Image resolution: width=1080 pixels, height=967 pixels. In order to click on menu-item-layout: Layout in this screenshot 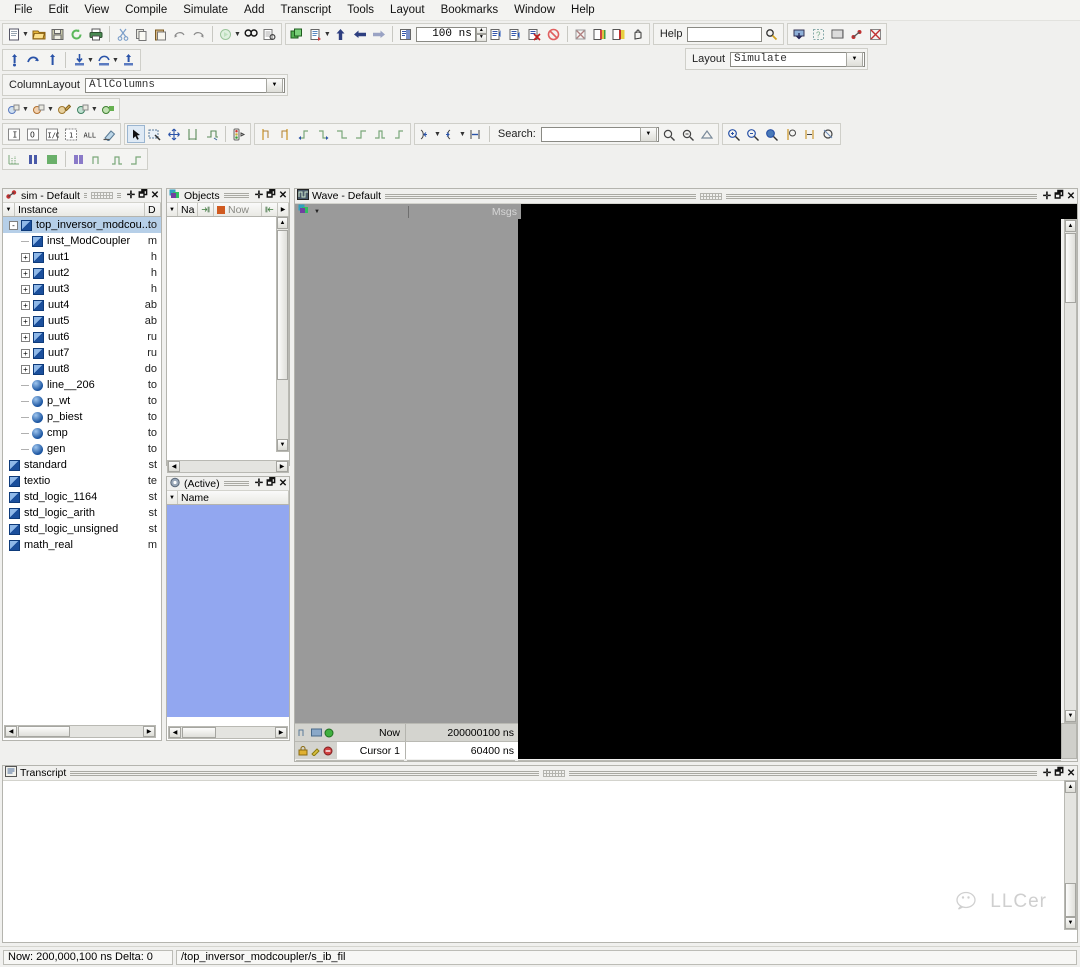, I will do `click(407, 10)`.